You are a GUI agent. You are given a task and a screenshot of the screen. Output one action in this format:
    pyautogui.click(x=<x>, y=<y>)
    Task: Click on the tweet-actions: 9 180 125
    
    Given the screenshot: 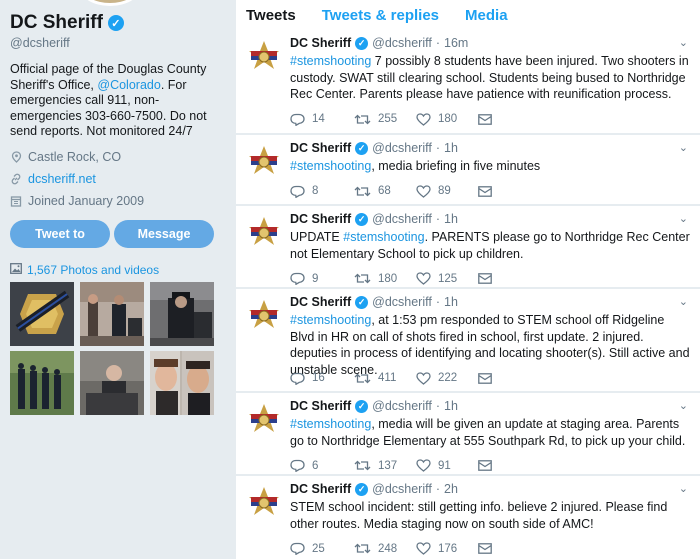 What is the action you would take?
    pyautogui.click(x=416, y=278)
    